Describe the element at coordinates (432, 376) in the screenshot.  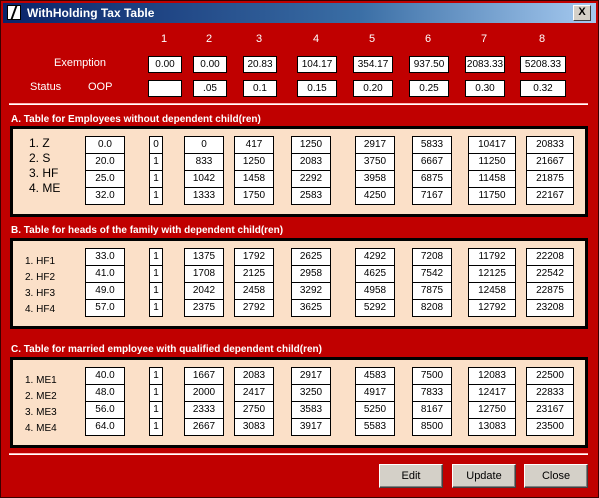
I see `value-cell: 7500` at that location.